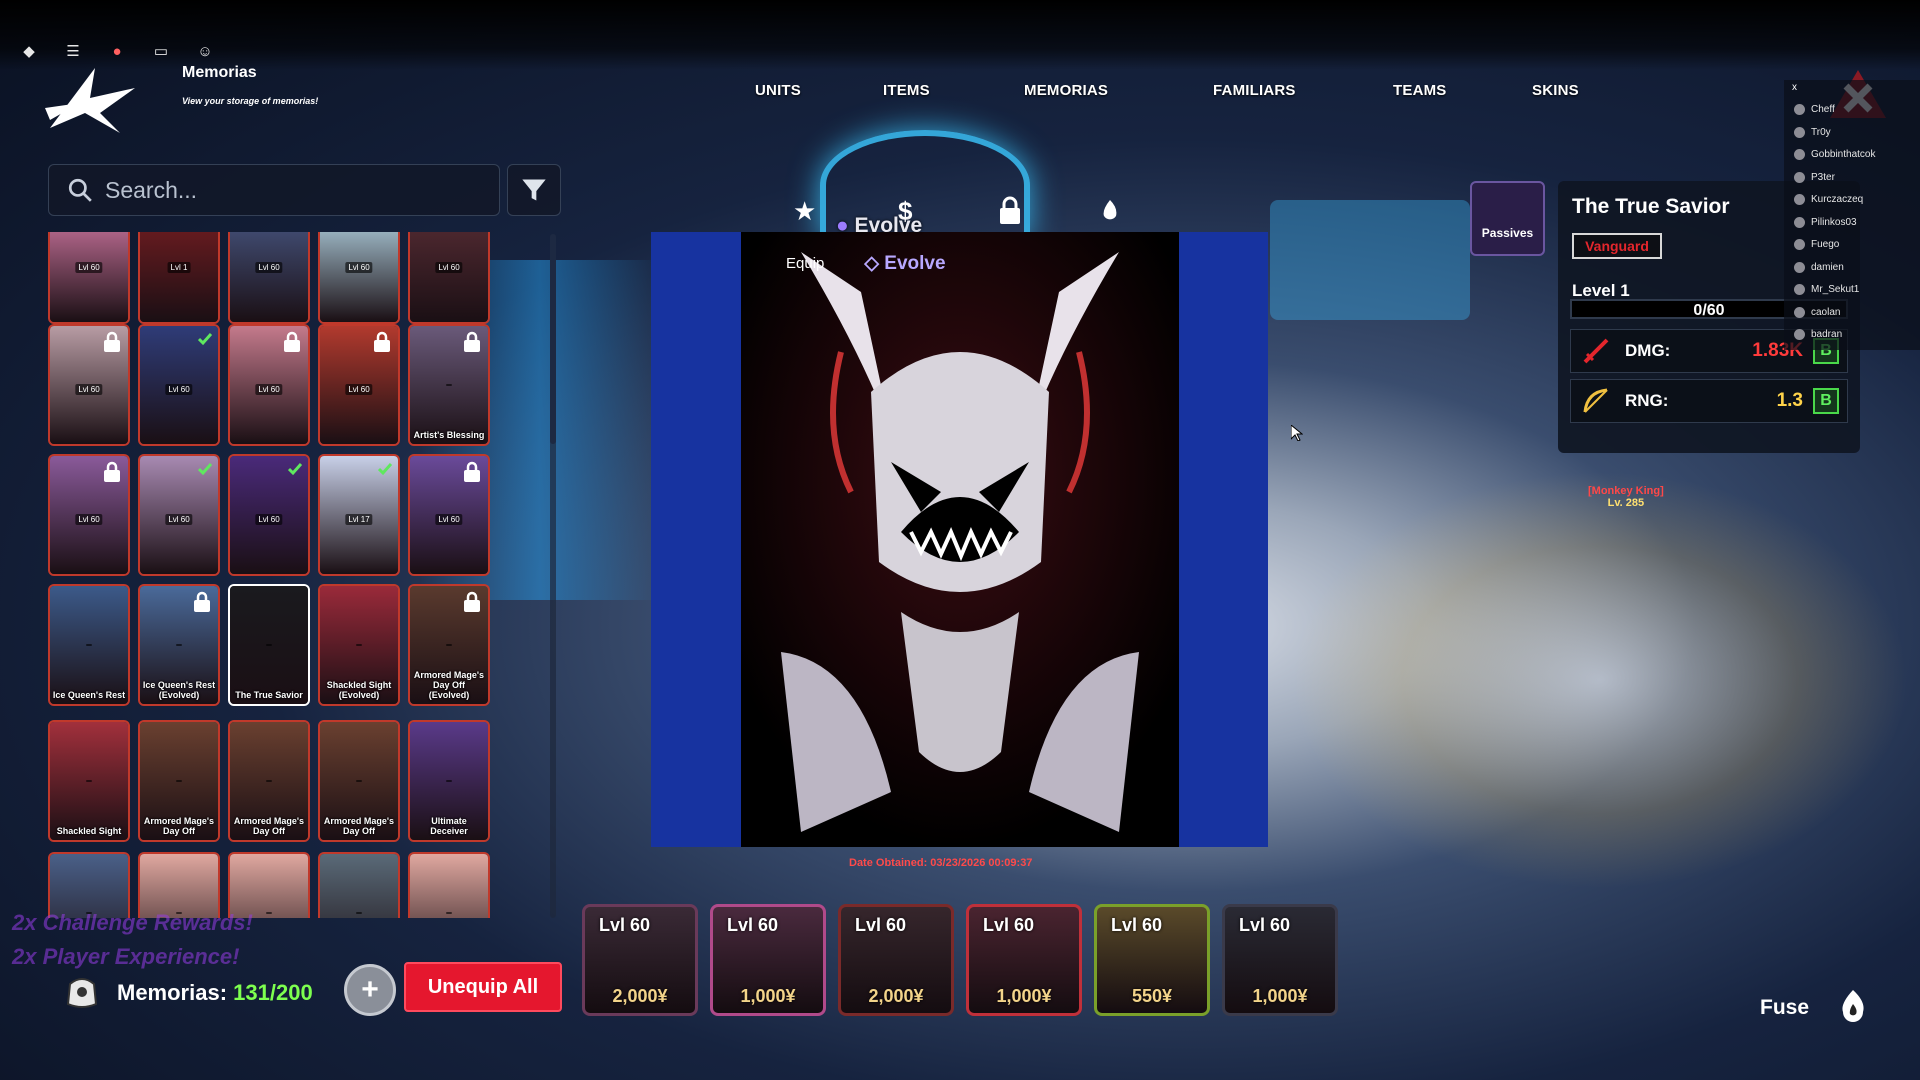 Image resolution: width=1920 pixels, height=1080 pixels. I want to click on tab-skins: SKINS, so click(1555, 93).